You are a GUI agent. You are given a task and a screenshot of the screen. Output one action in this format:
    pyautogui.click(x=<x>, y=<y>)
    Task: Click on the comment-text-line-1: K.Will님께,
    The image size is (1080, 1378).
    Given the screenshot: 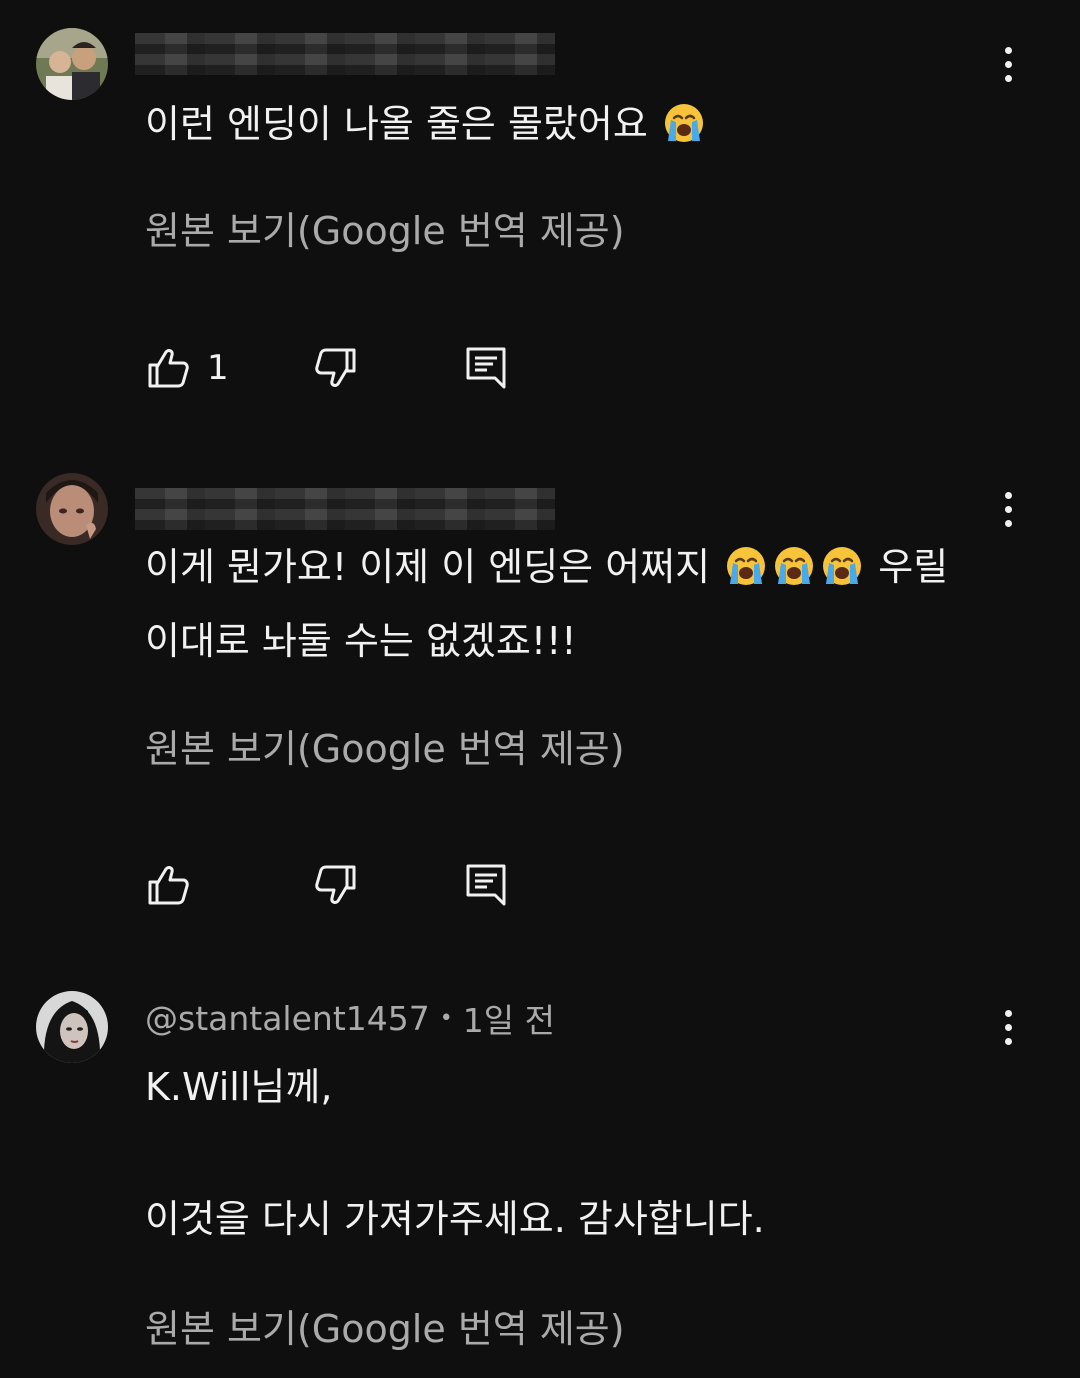 What is the action you would take?
    pyautogui.click(x=239, y=1087)
    